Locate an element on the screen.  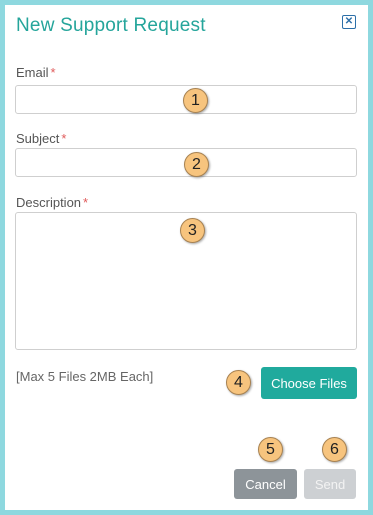
attachment-limit-hint: [Max 5 Files 2MB Each] is located at coordinates (85, 376).